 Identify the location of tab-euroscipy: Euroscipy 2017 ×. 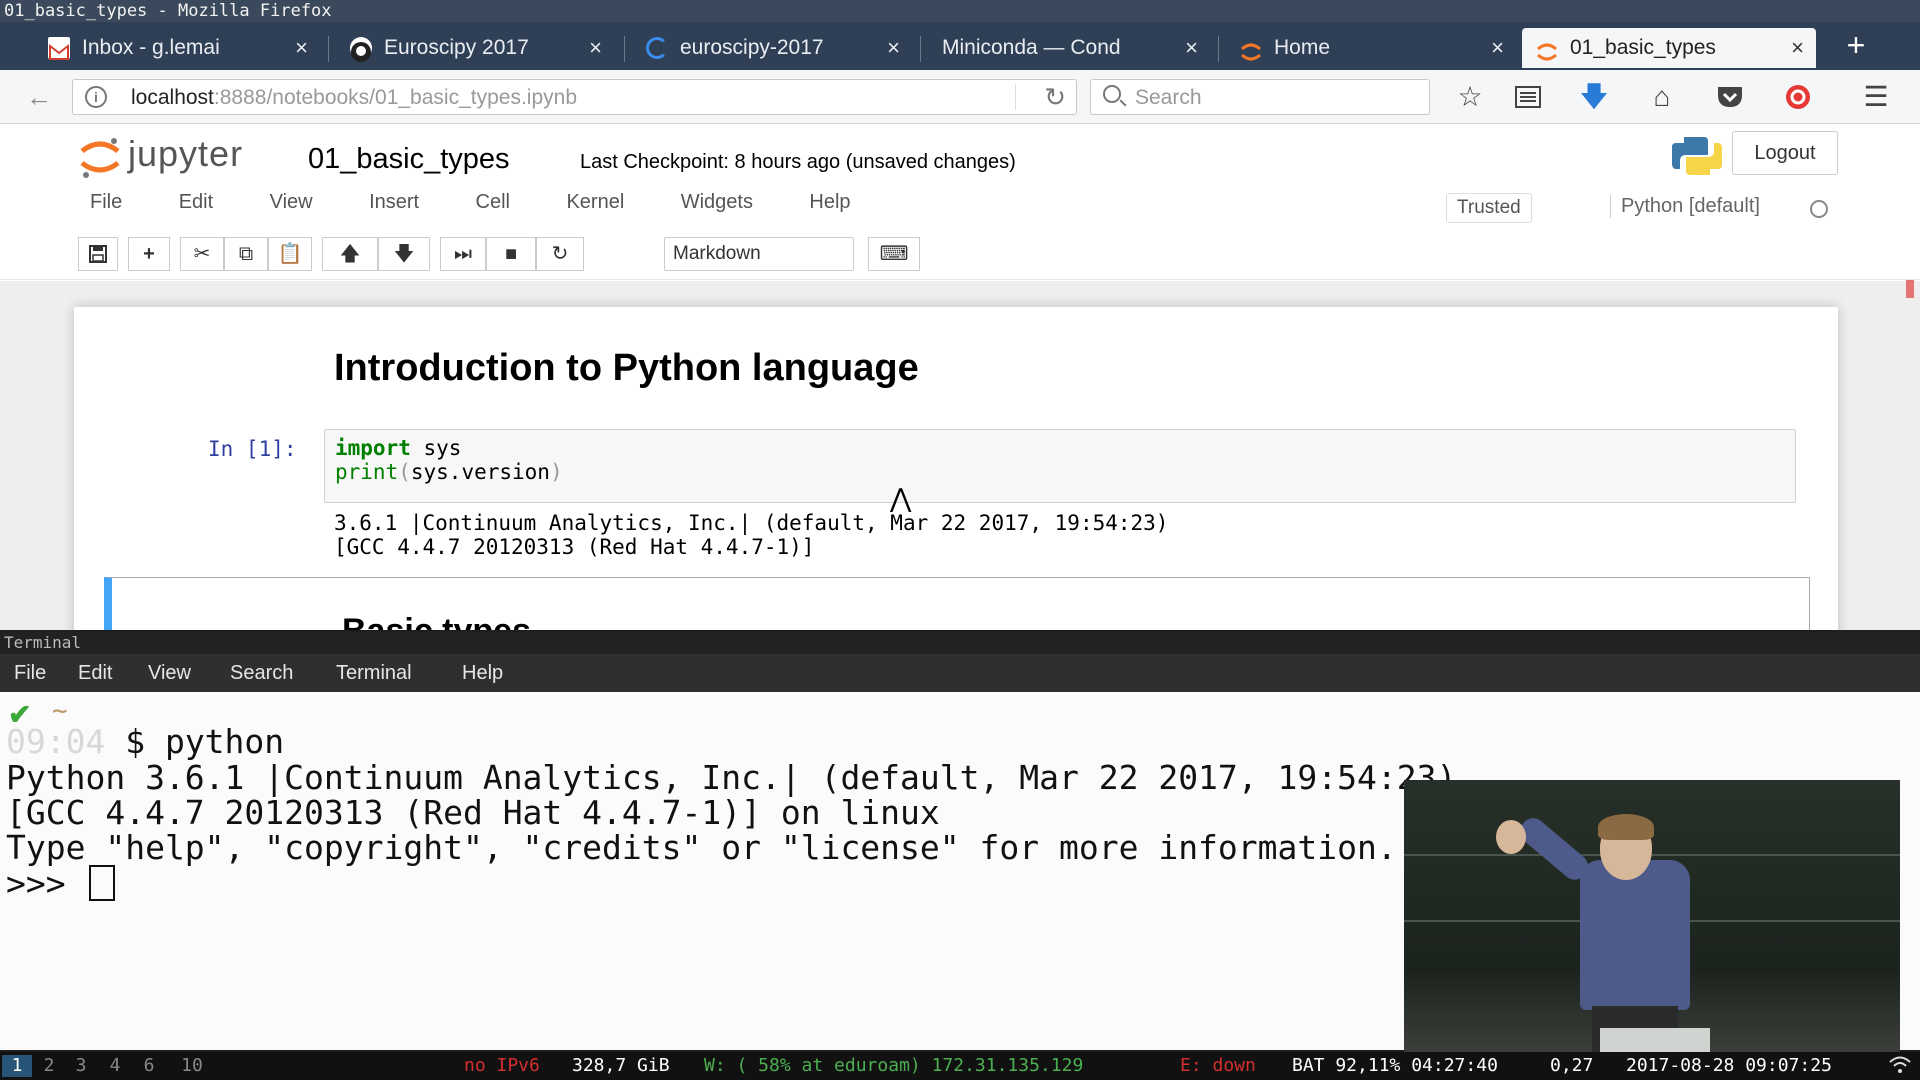
(475, 48).